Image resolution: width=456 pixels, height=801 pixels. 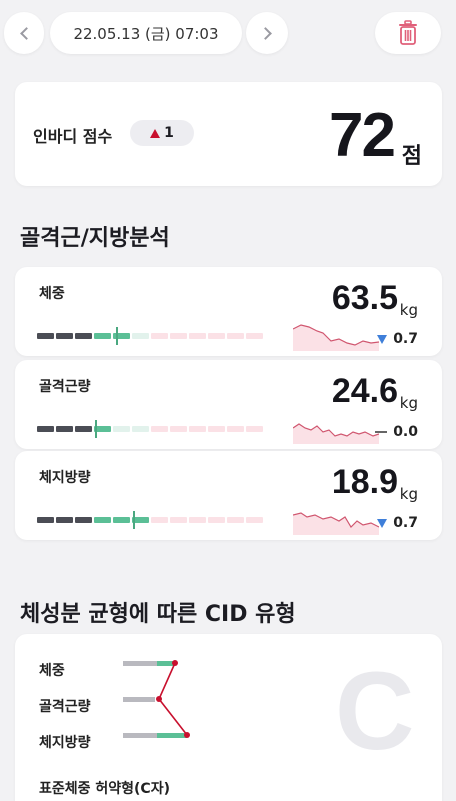 What do you see at coordinates (405, 432) in the screenshot?
I see `metric-change-value: 0.0` at bounding box center [405, 432].